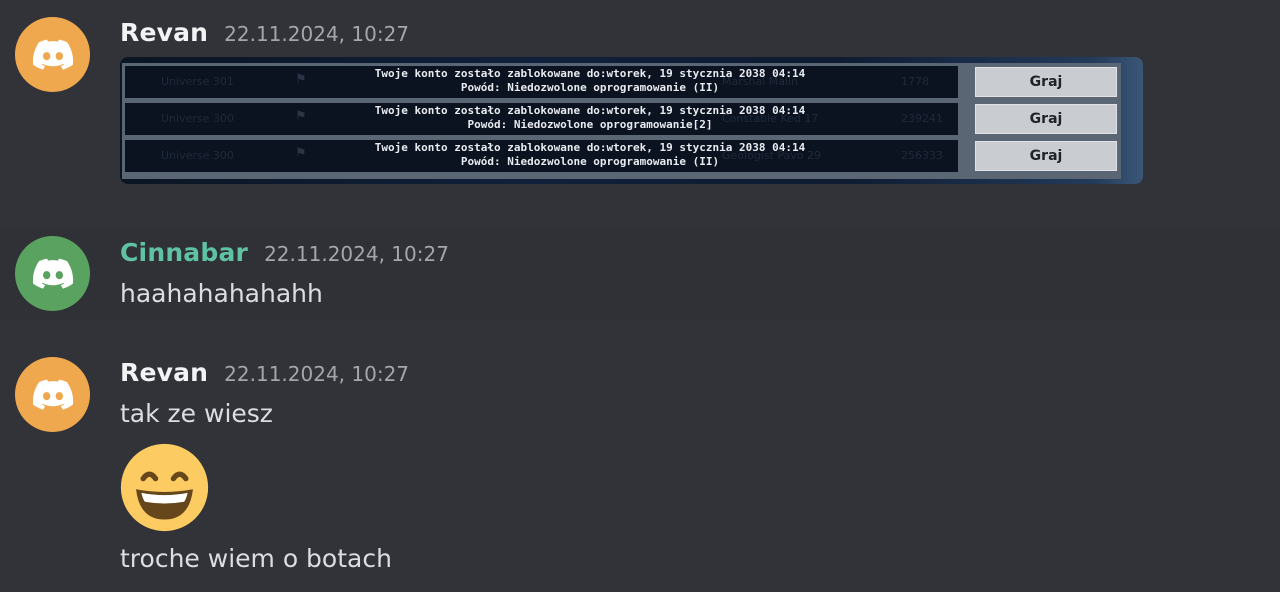 The image size is (1280, 592). I want to click on message-text: haahahahahahh, so click(221, 293).